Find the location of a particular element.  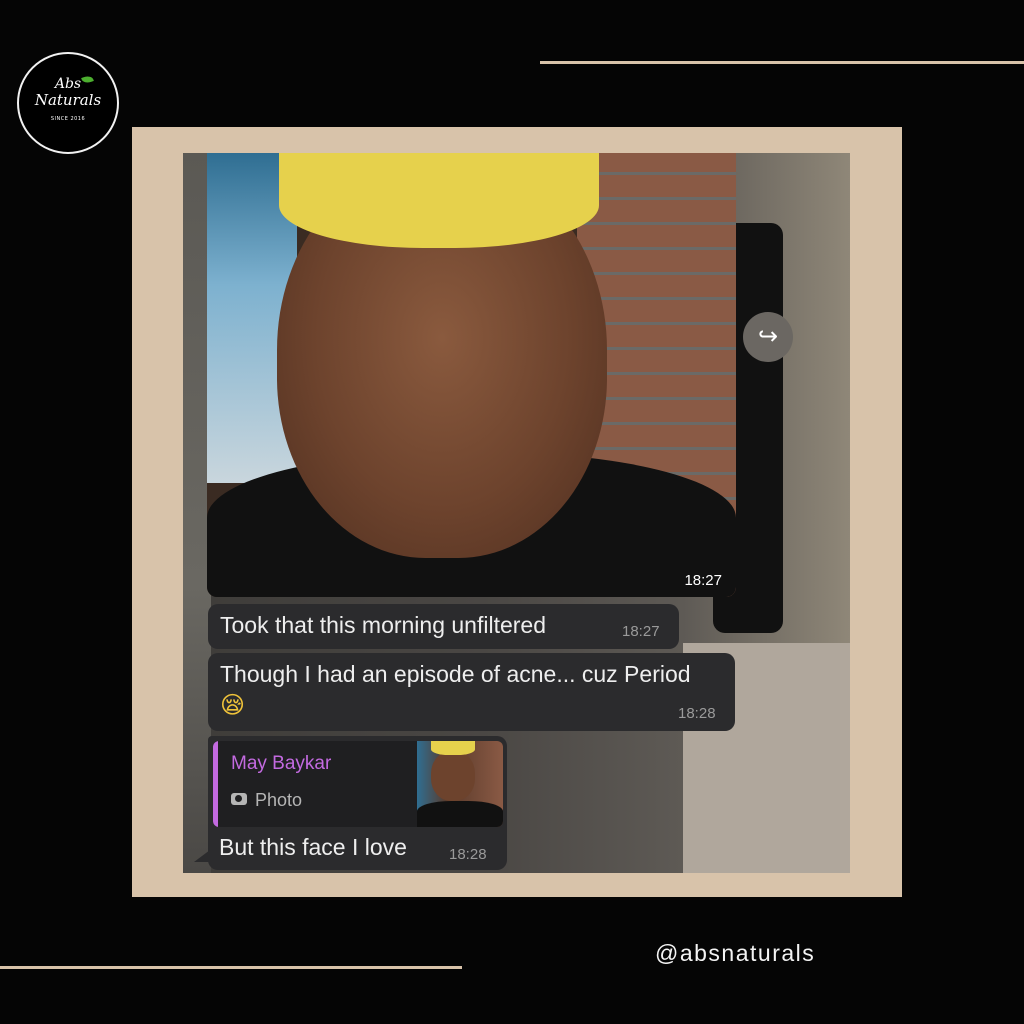

forward-icon: ↪ is located at coordinates (768, 337).